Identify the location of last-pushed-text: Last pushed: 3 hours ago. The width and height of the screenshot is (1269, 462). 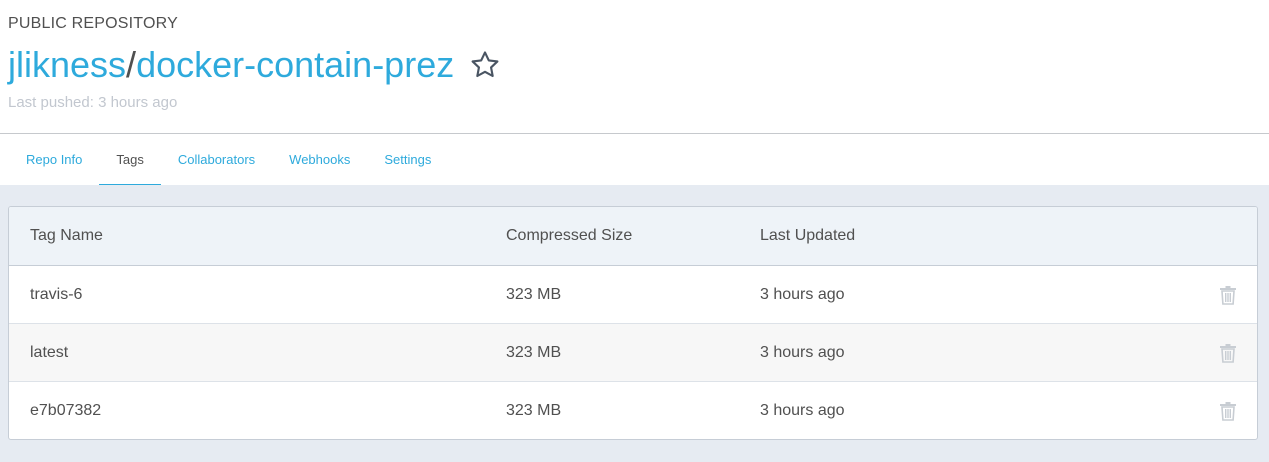
(93, 102).